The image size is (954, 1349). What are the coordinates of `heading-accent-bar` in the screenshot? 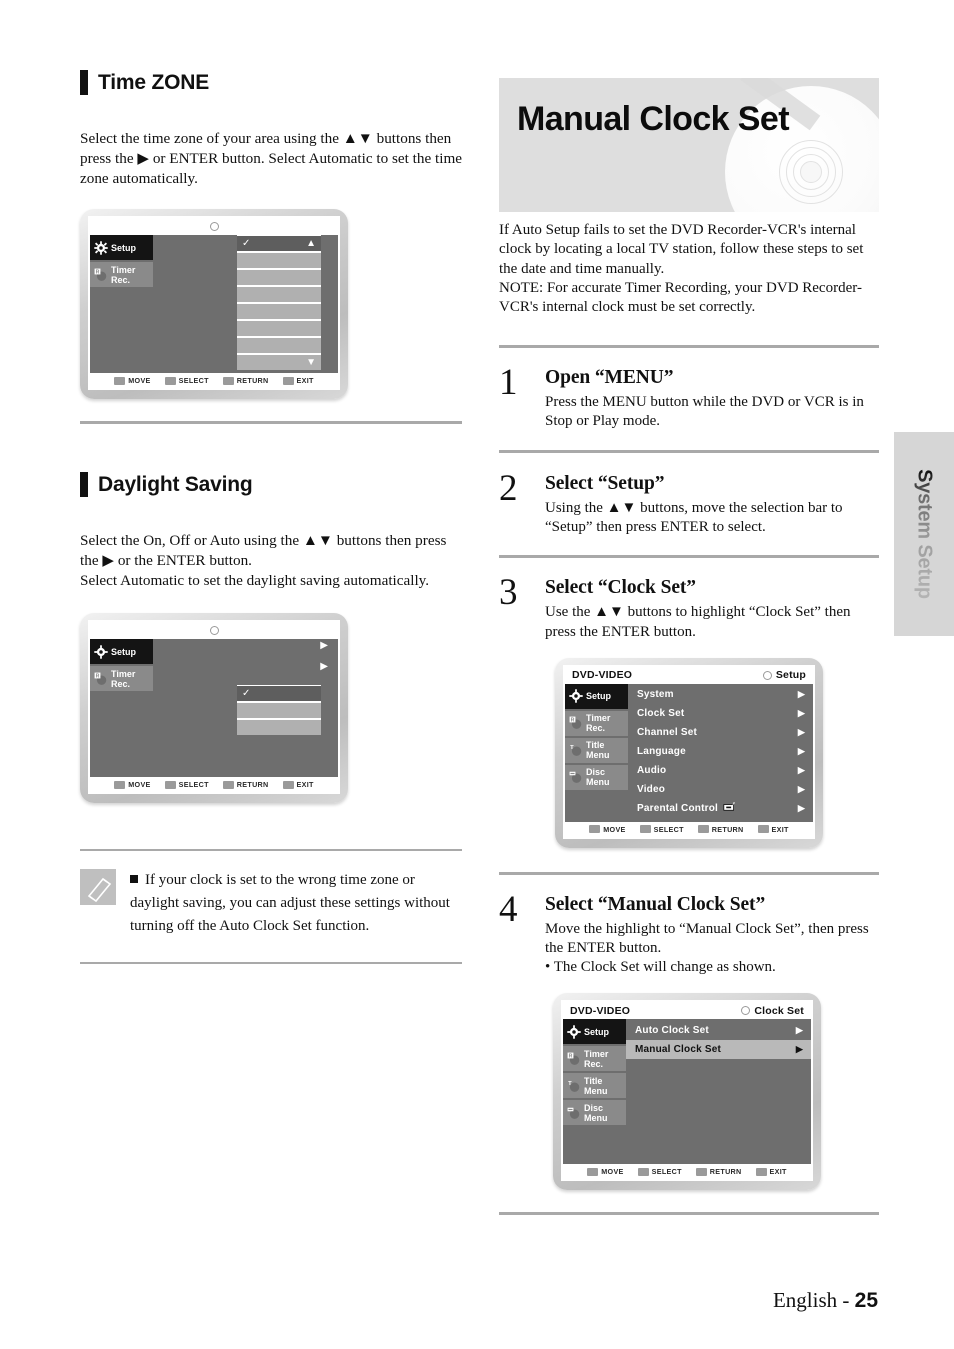 It's located at (84, 82).